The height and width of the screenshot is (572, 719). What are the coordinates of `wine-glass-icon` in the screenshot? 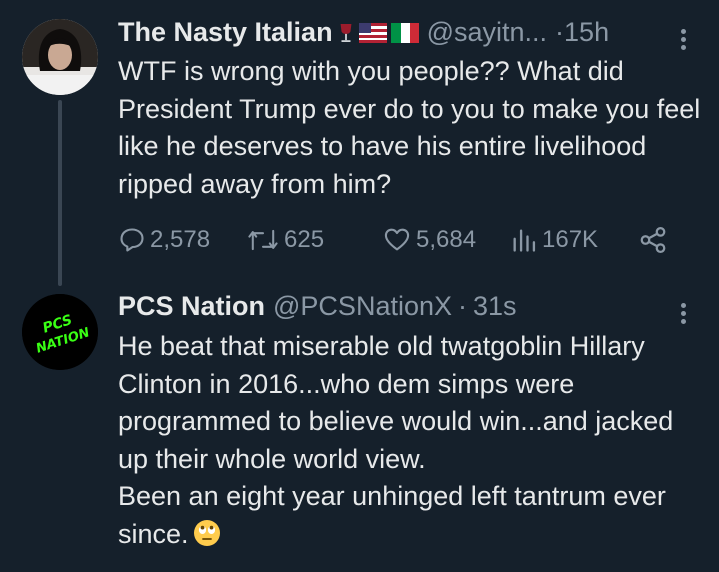 It's located at (345, 32).